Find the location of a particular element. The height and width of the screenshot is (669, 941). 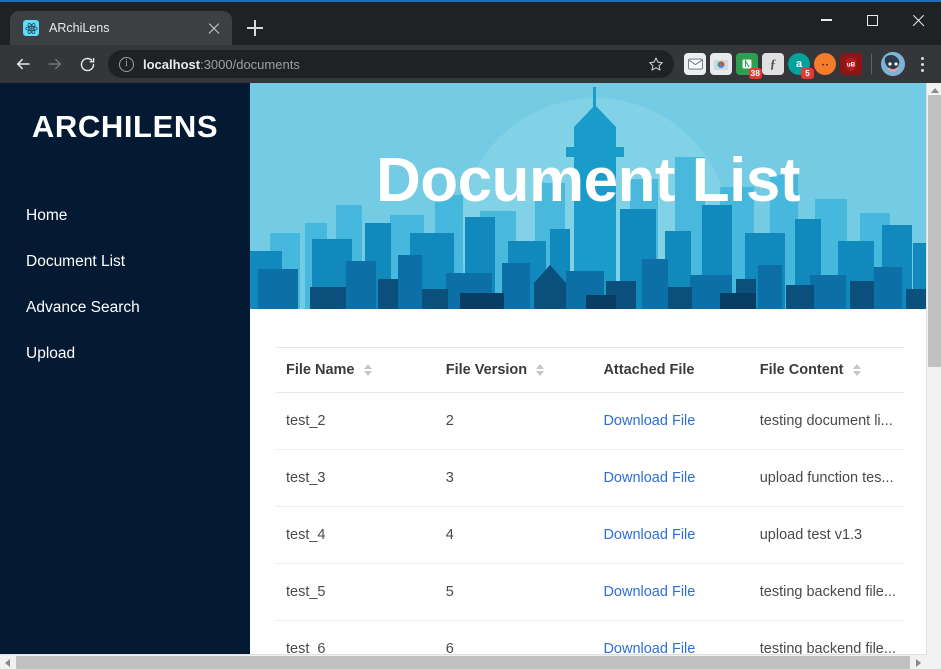

cell-file-name: test_3 is located at coordinates (356, 478).